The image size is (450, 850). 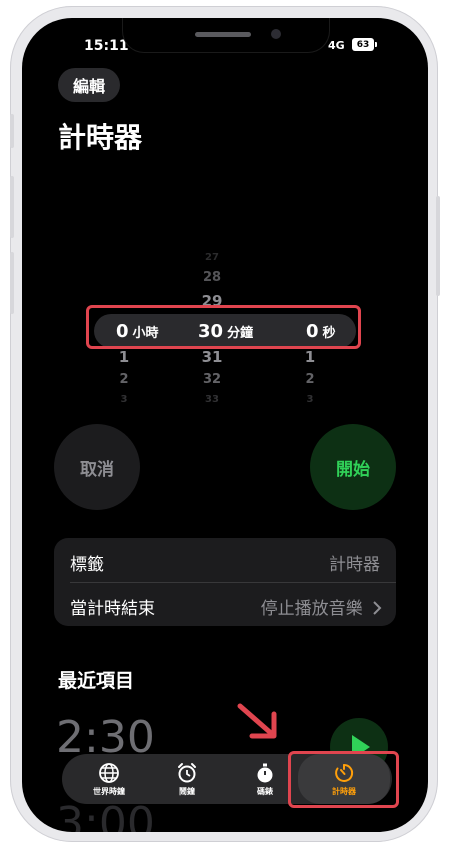 What do you see at coordinates (109, 791) in the screenshot?
I see `tab-label: 世界時鐘` at bounding box center [109, 791].